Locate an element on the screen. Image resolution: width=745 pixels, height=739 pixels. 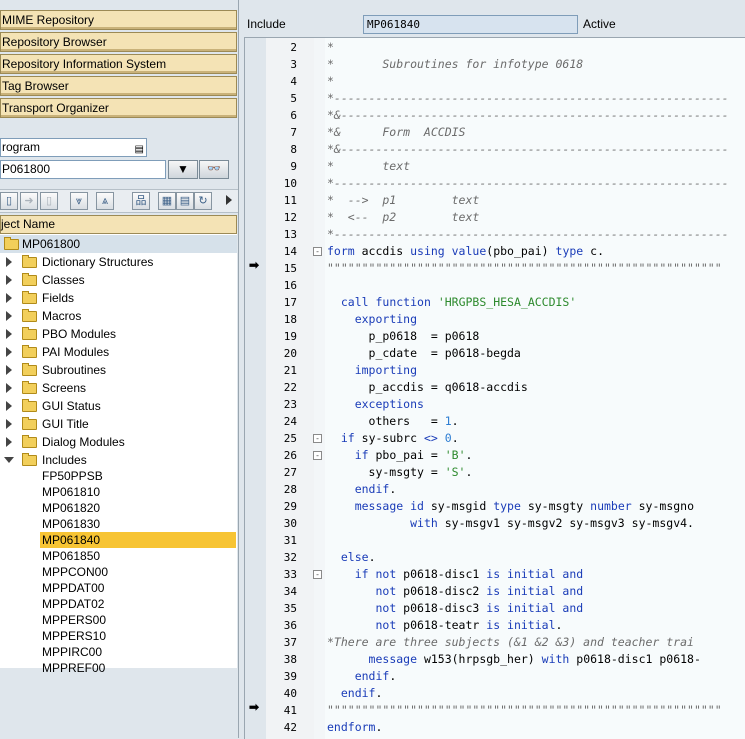
include-item: MP061810 is located at coordinates (137, 492).